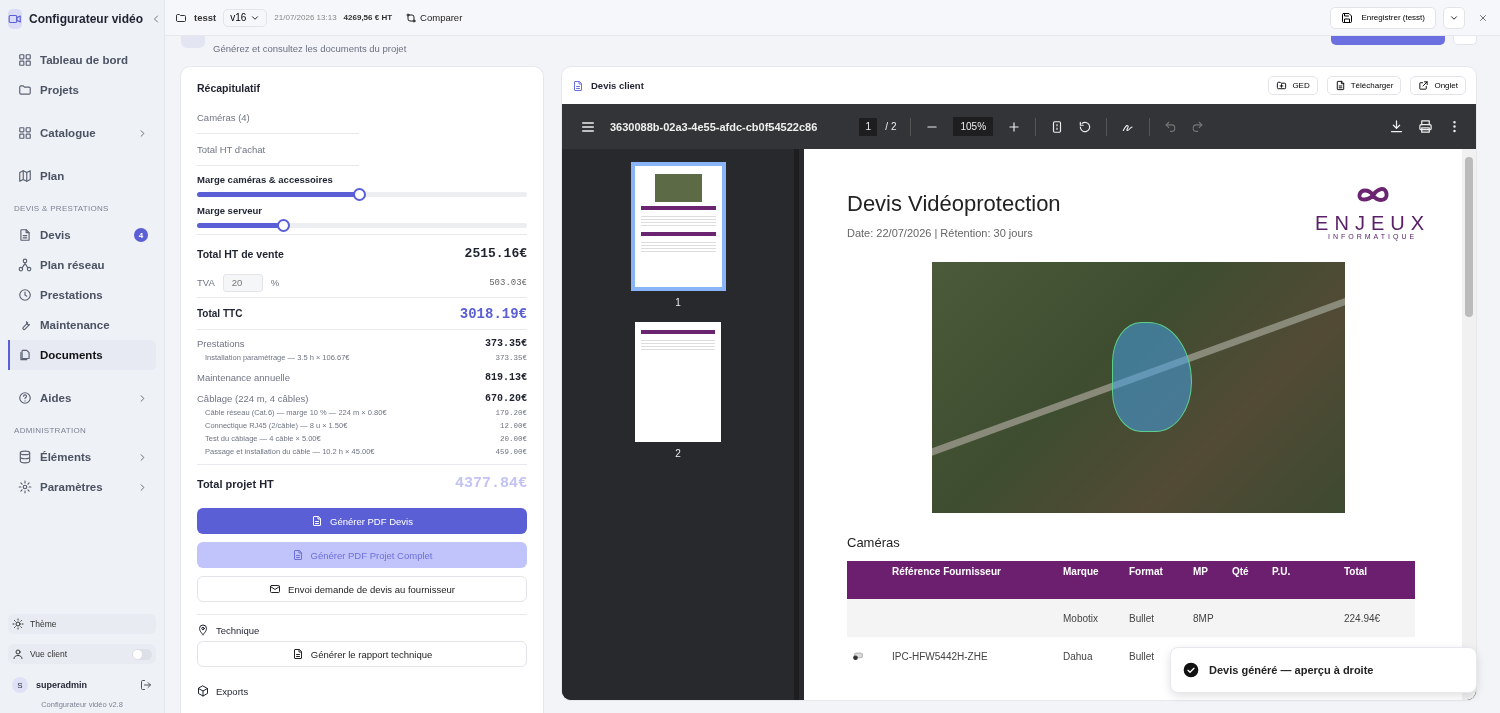  What do you see at coordinates (940, 233) in the screenshot?
I see `document-date: Date: 22/07/2026 | Rétention: 30 jours` at bounding box center [940, 233].